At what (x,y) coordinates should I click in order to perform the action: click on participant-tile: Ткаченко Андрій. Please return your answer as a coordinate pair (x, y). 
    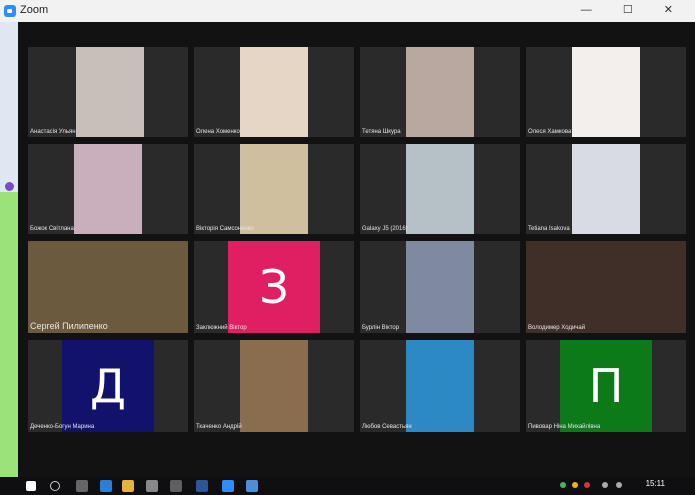
    Looking at the image, I should click on (274, 386).